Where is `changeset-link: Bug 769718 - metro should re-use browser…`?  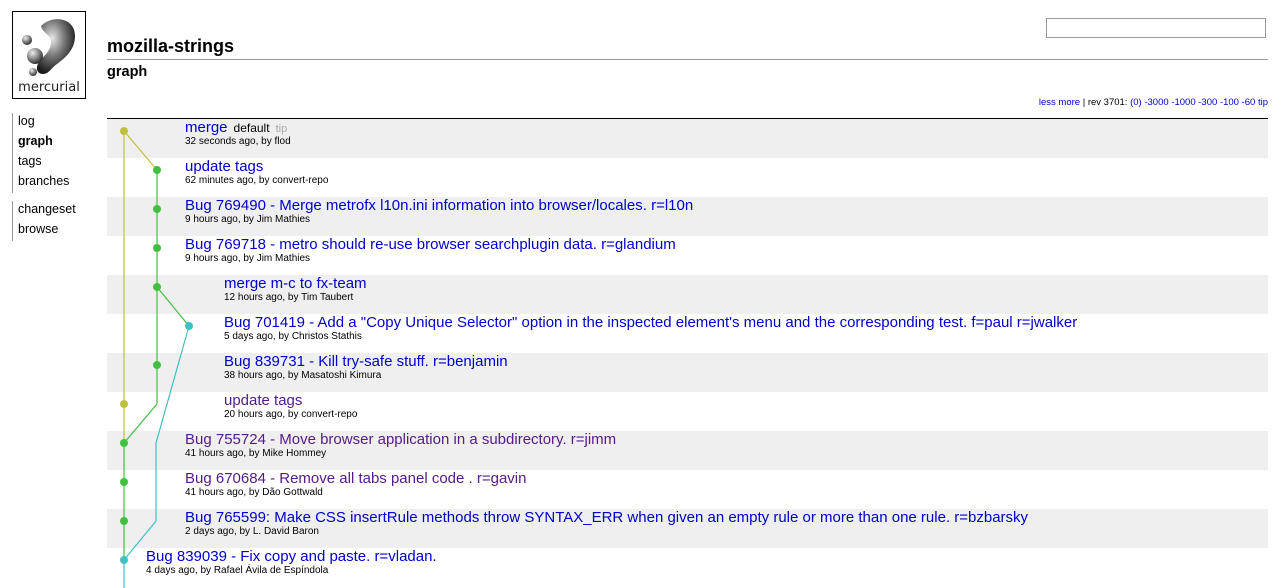 changeset-link: Bug 769718 - metro should re-use browser… is located at coordinates (430, 244).